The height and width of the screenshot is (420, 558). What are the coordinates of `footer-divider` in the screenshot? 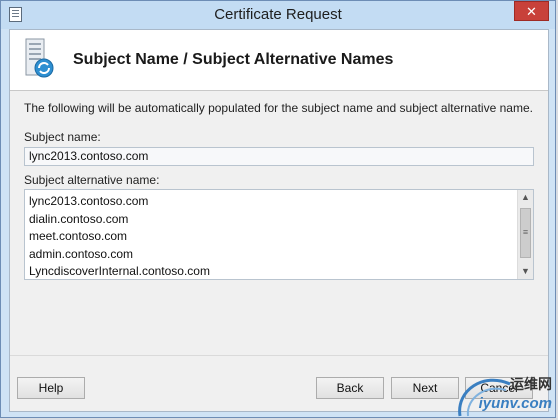 It's located at (279, 355).